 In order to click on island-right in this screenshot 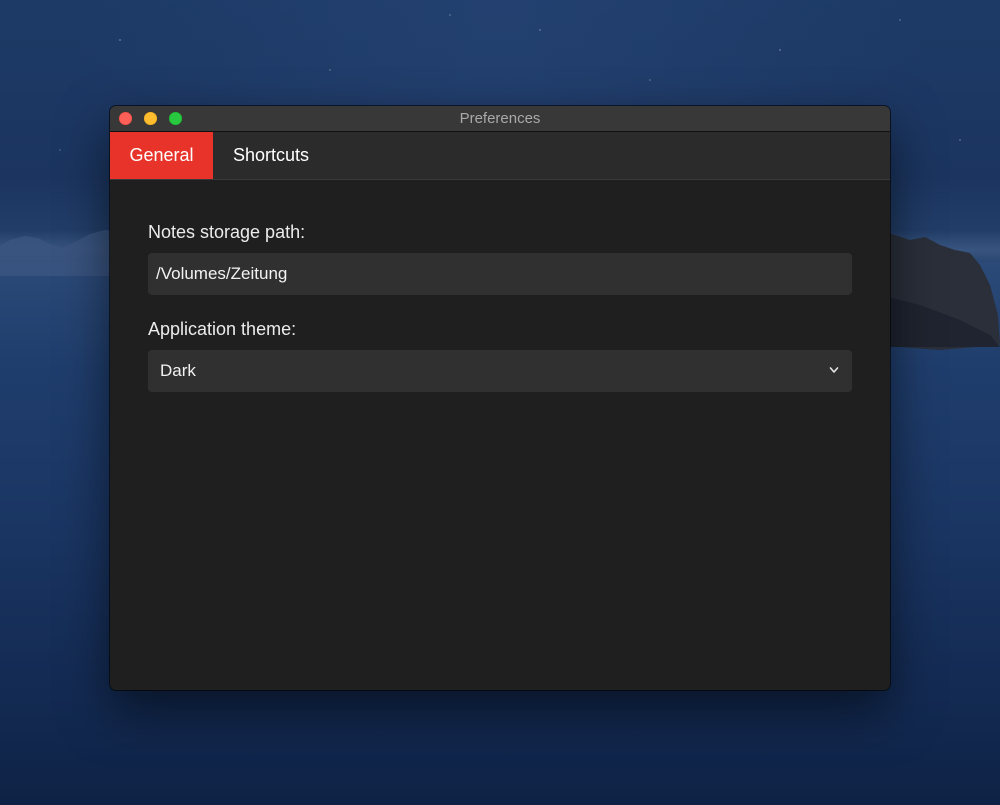, I will do `click(940, 290)`.